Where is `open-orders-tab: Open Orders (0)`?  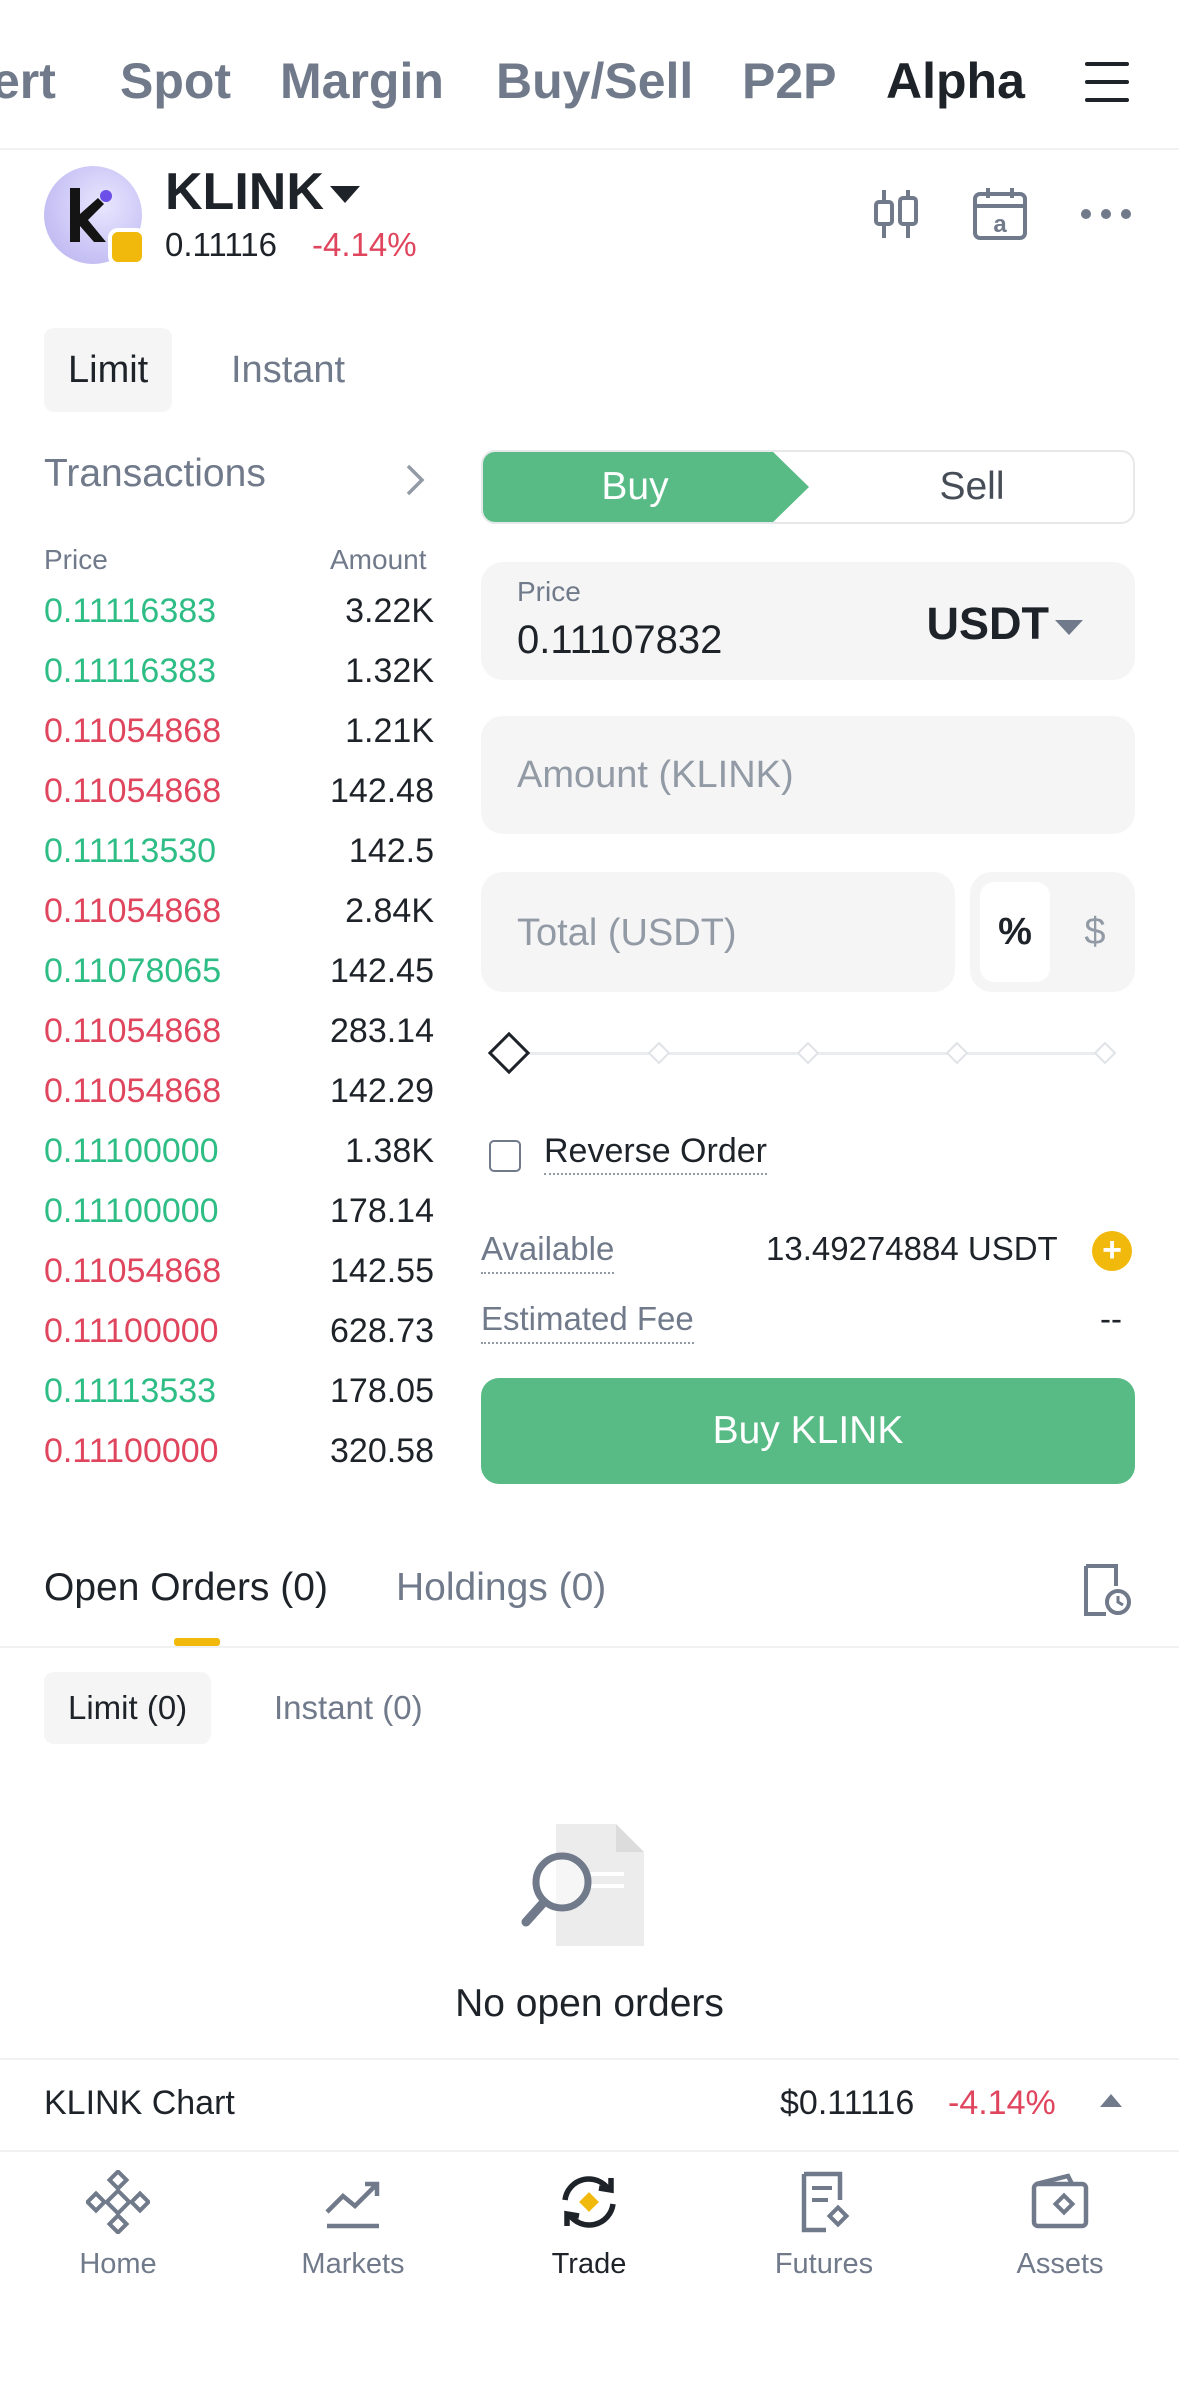
open-orders-tab: Open Orders (0) is located at coordinates (186, 1588).